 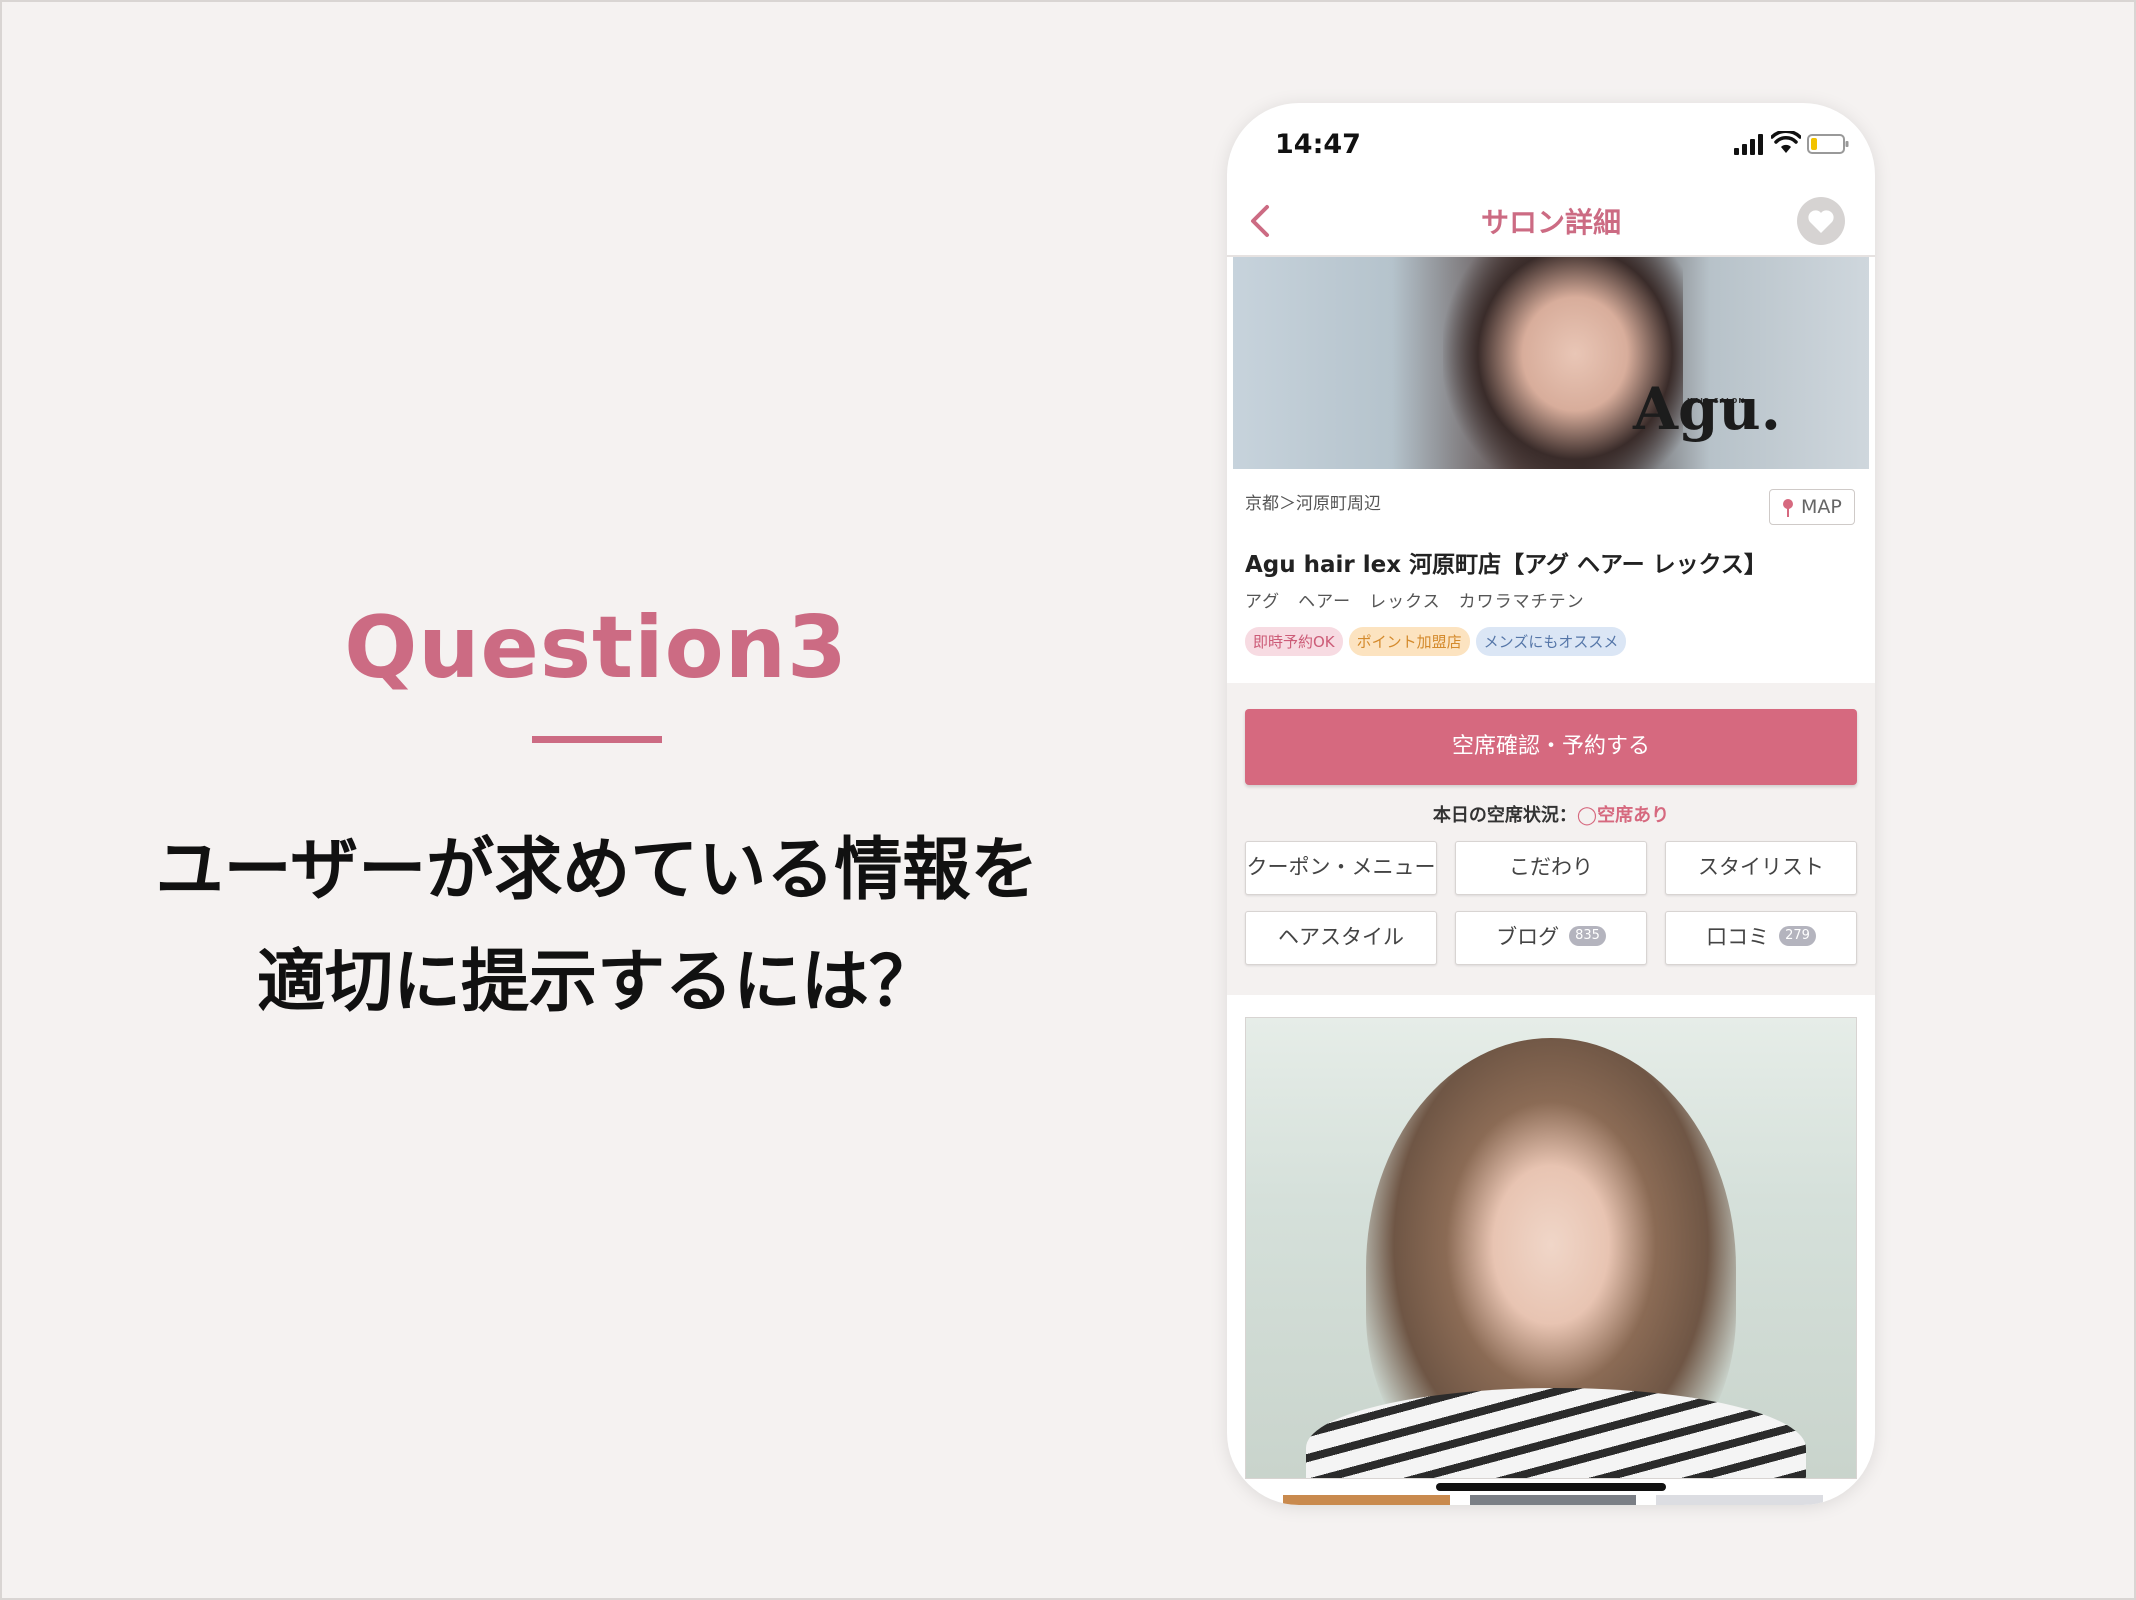 What do you see at coordinates (1551, 1487) in the screenshot?
I see `home-indicator` at bounding box center [1551, 1487].